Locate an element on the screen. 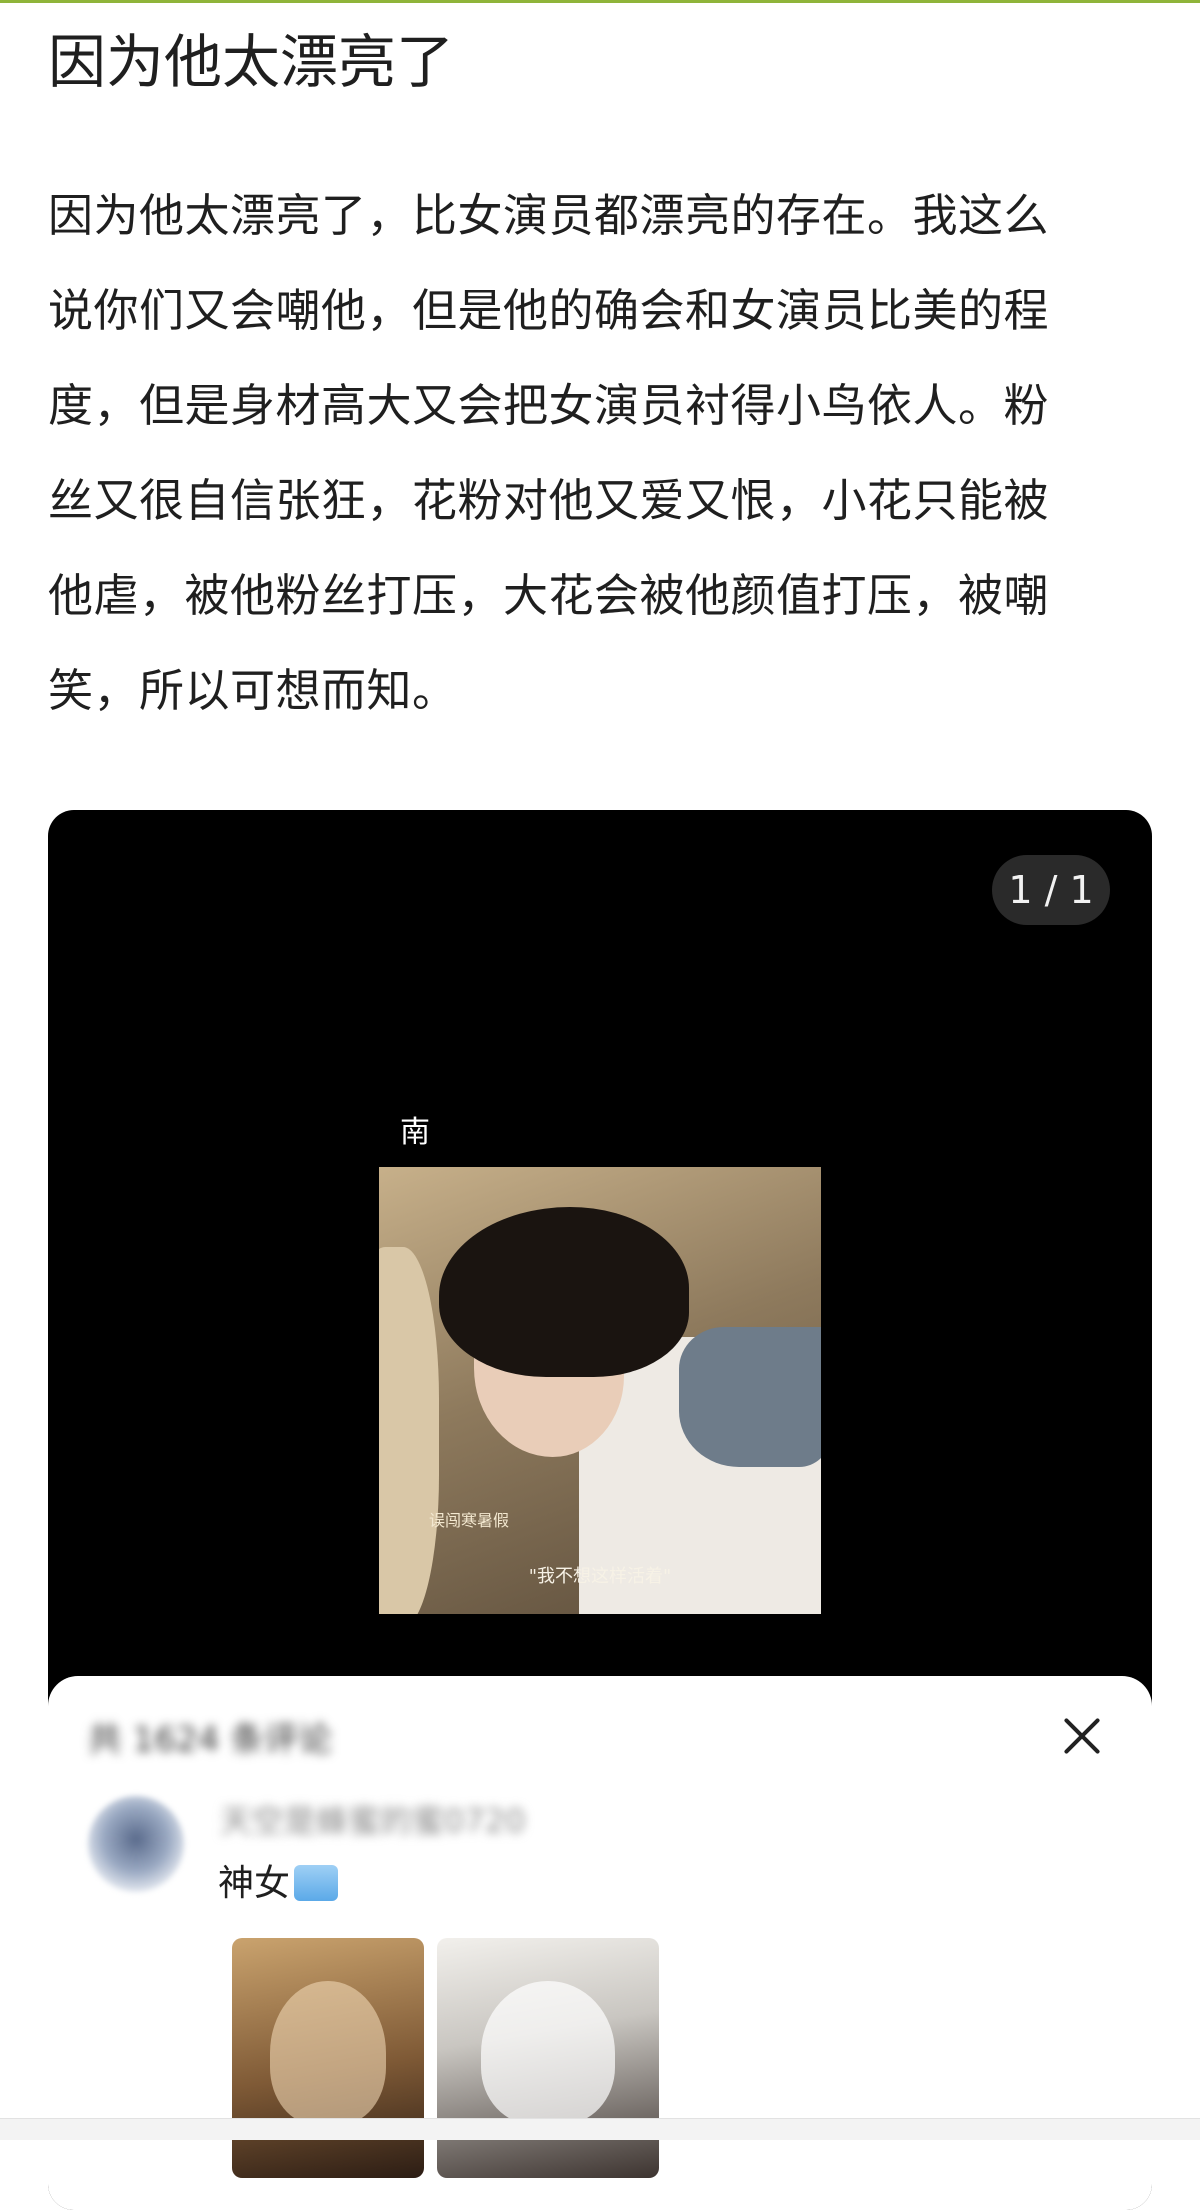 This screenshot has height=2210, width=1200. post-body-line: 因为他太漂亮了，比女演员都漂亮的存在。我这么 is located at coordinates (549, 215).